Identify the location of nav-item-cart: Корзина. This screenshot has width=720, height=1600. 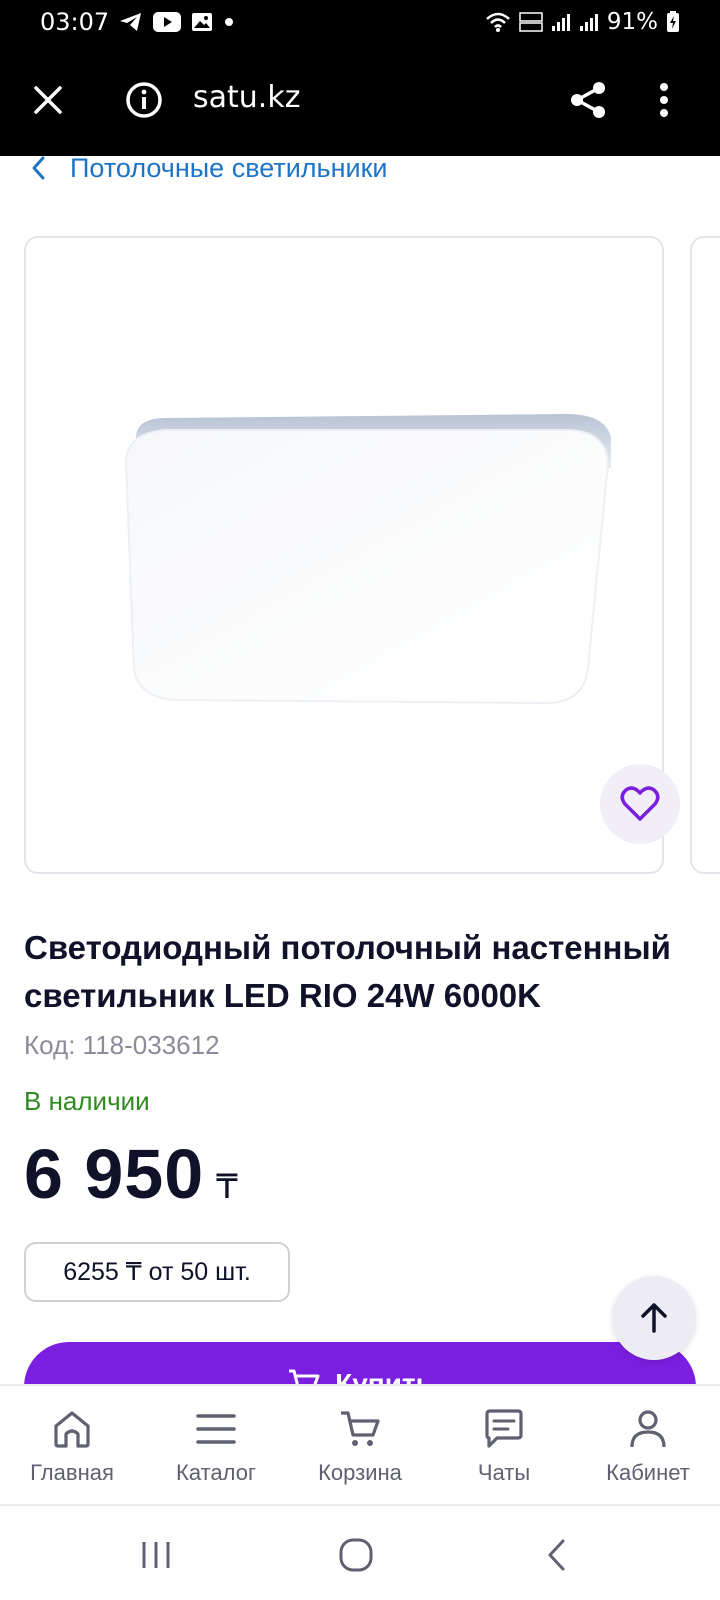
(360, 1445).